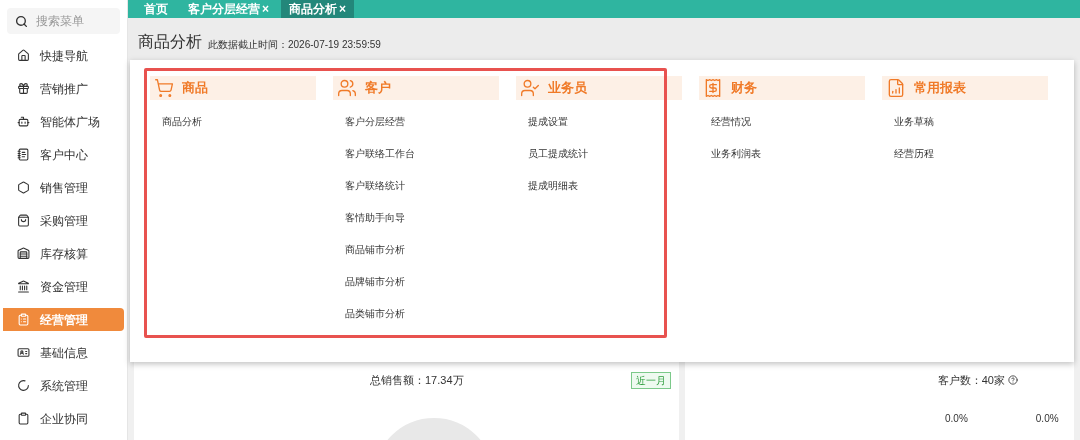  Describe the element at coordinates (605, 185) in the screenshot. I see `menu-item: 提成明细表` at that location.